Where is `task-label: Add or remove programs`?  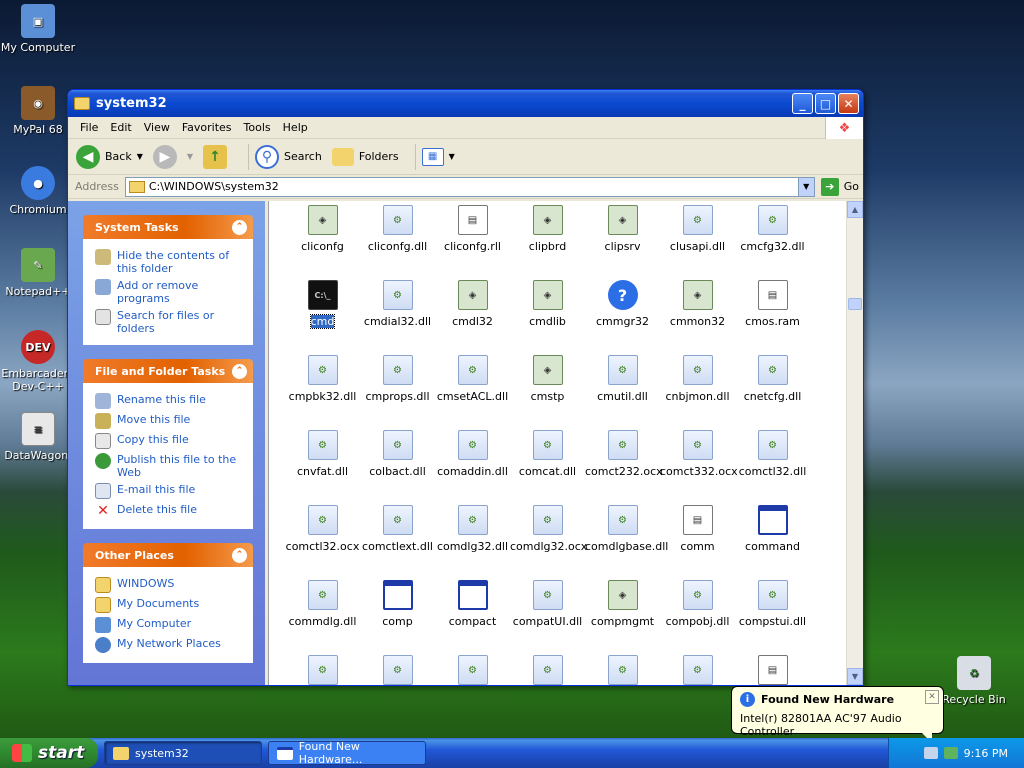 task-label: Add or remove programs is located at coordinates (180, 292).